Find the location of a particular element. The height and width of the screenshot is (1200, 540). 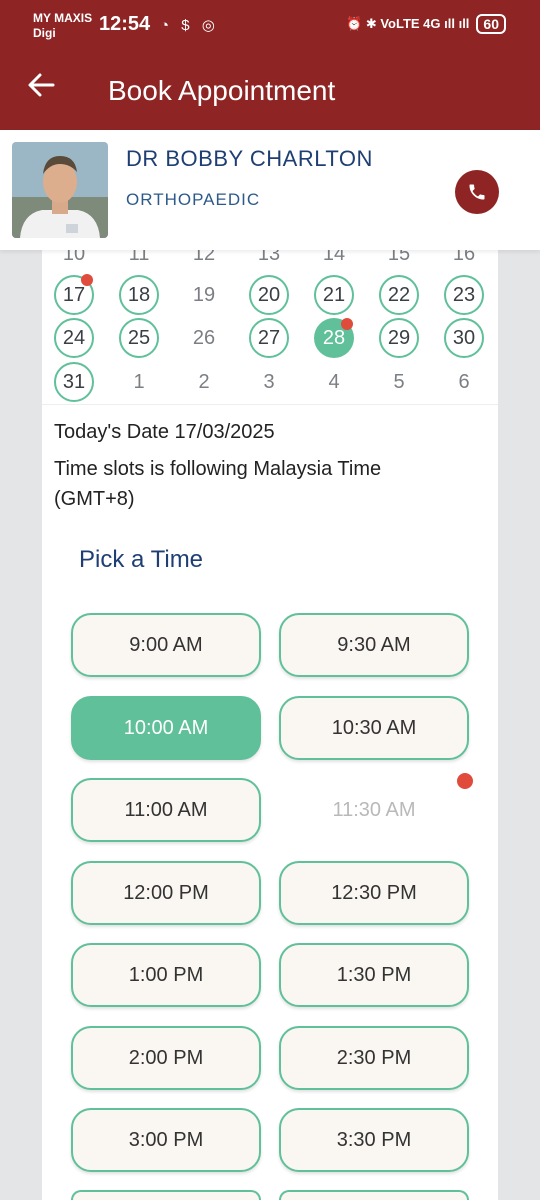

back-arrow-icon is located at coordinates (41, 90).